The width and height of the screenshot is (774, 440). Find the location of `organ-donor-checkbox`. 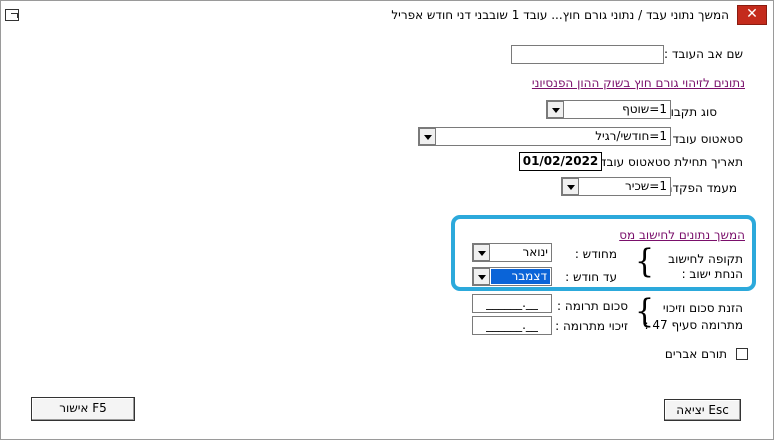

organ-donor-checkbox is located at coordinates (742, 354).